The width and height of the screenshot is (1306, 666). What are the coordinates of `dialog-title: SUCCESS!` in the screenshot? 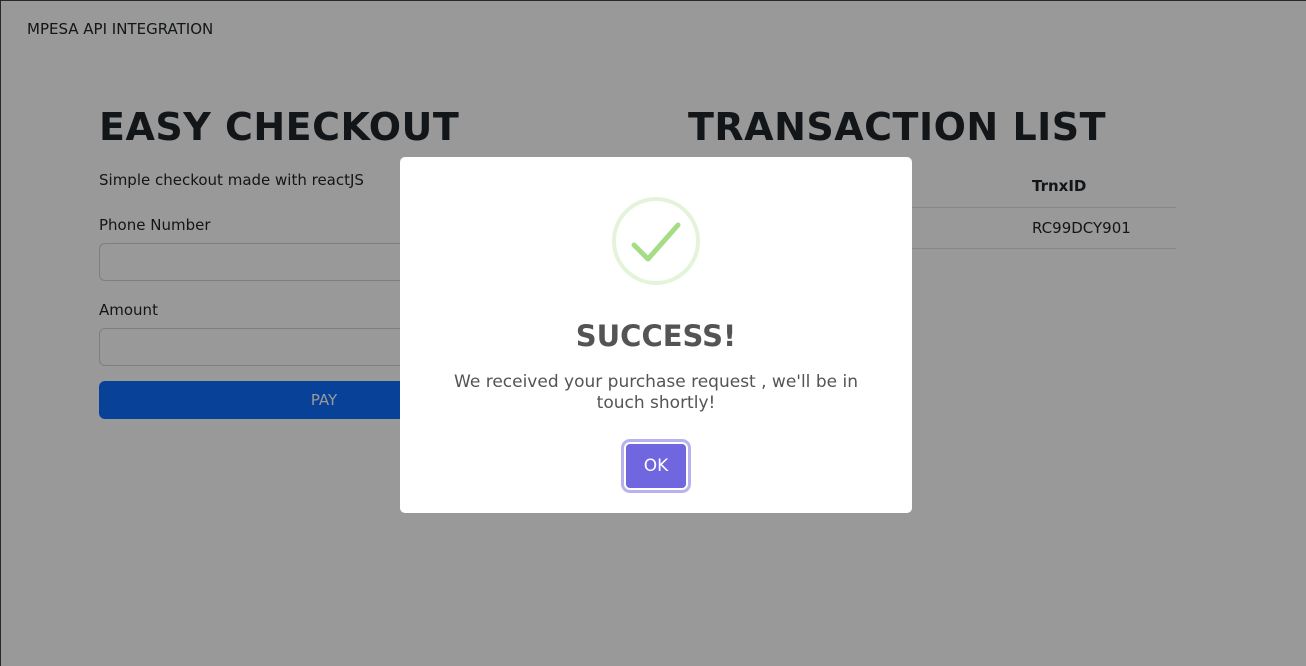 It's located at (656, 336).